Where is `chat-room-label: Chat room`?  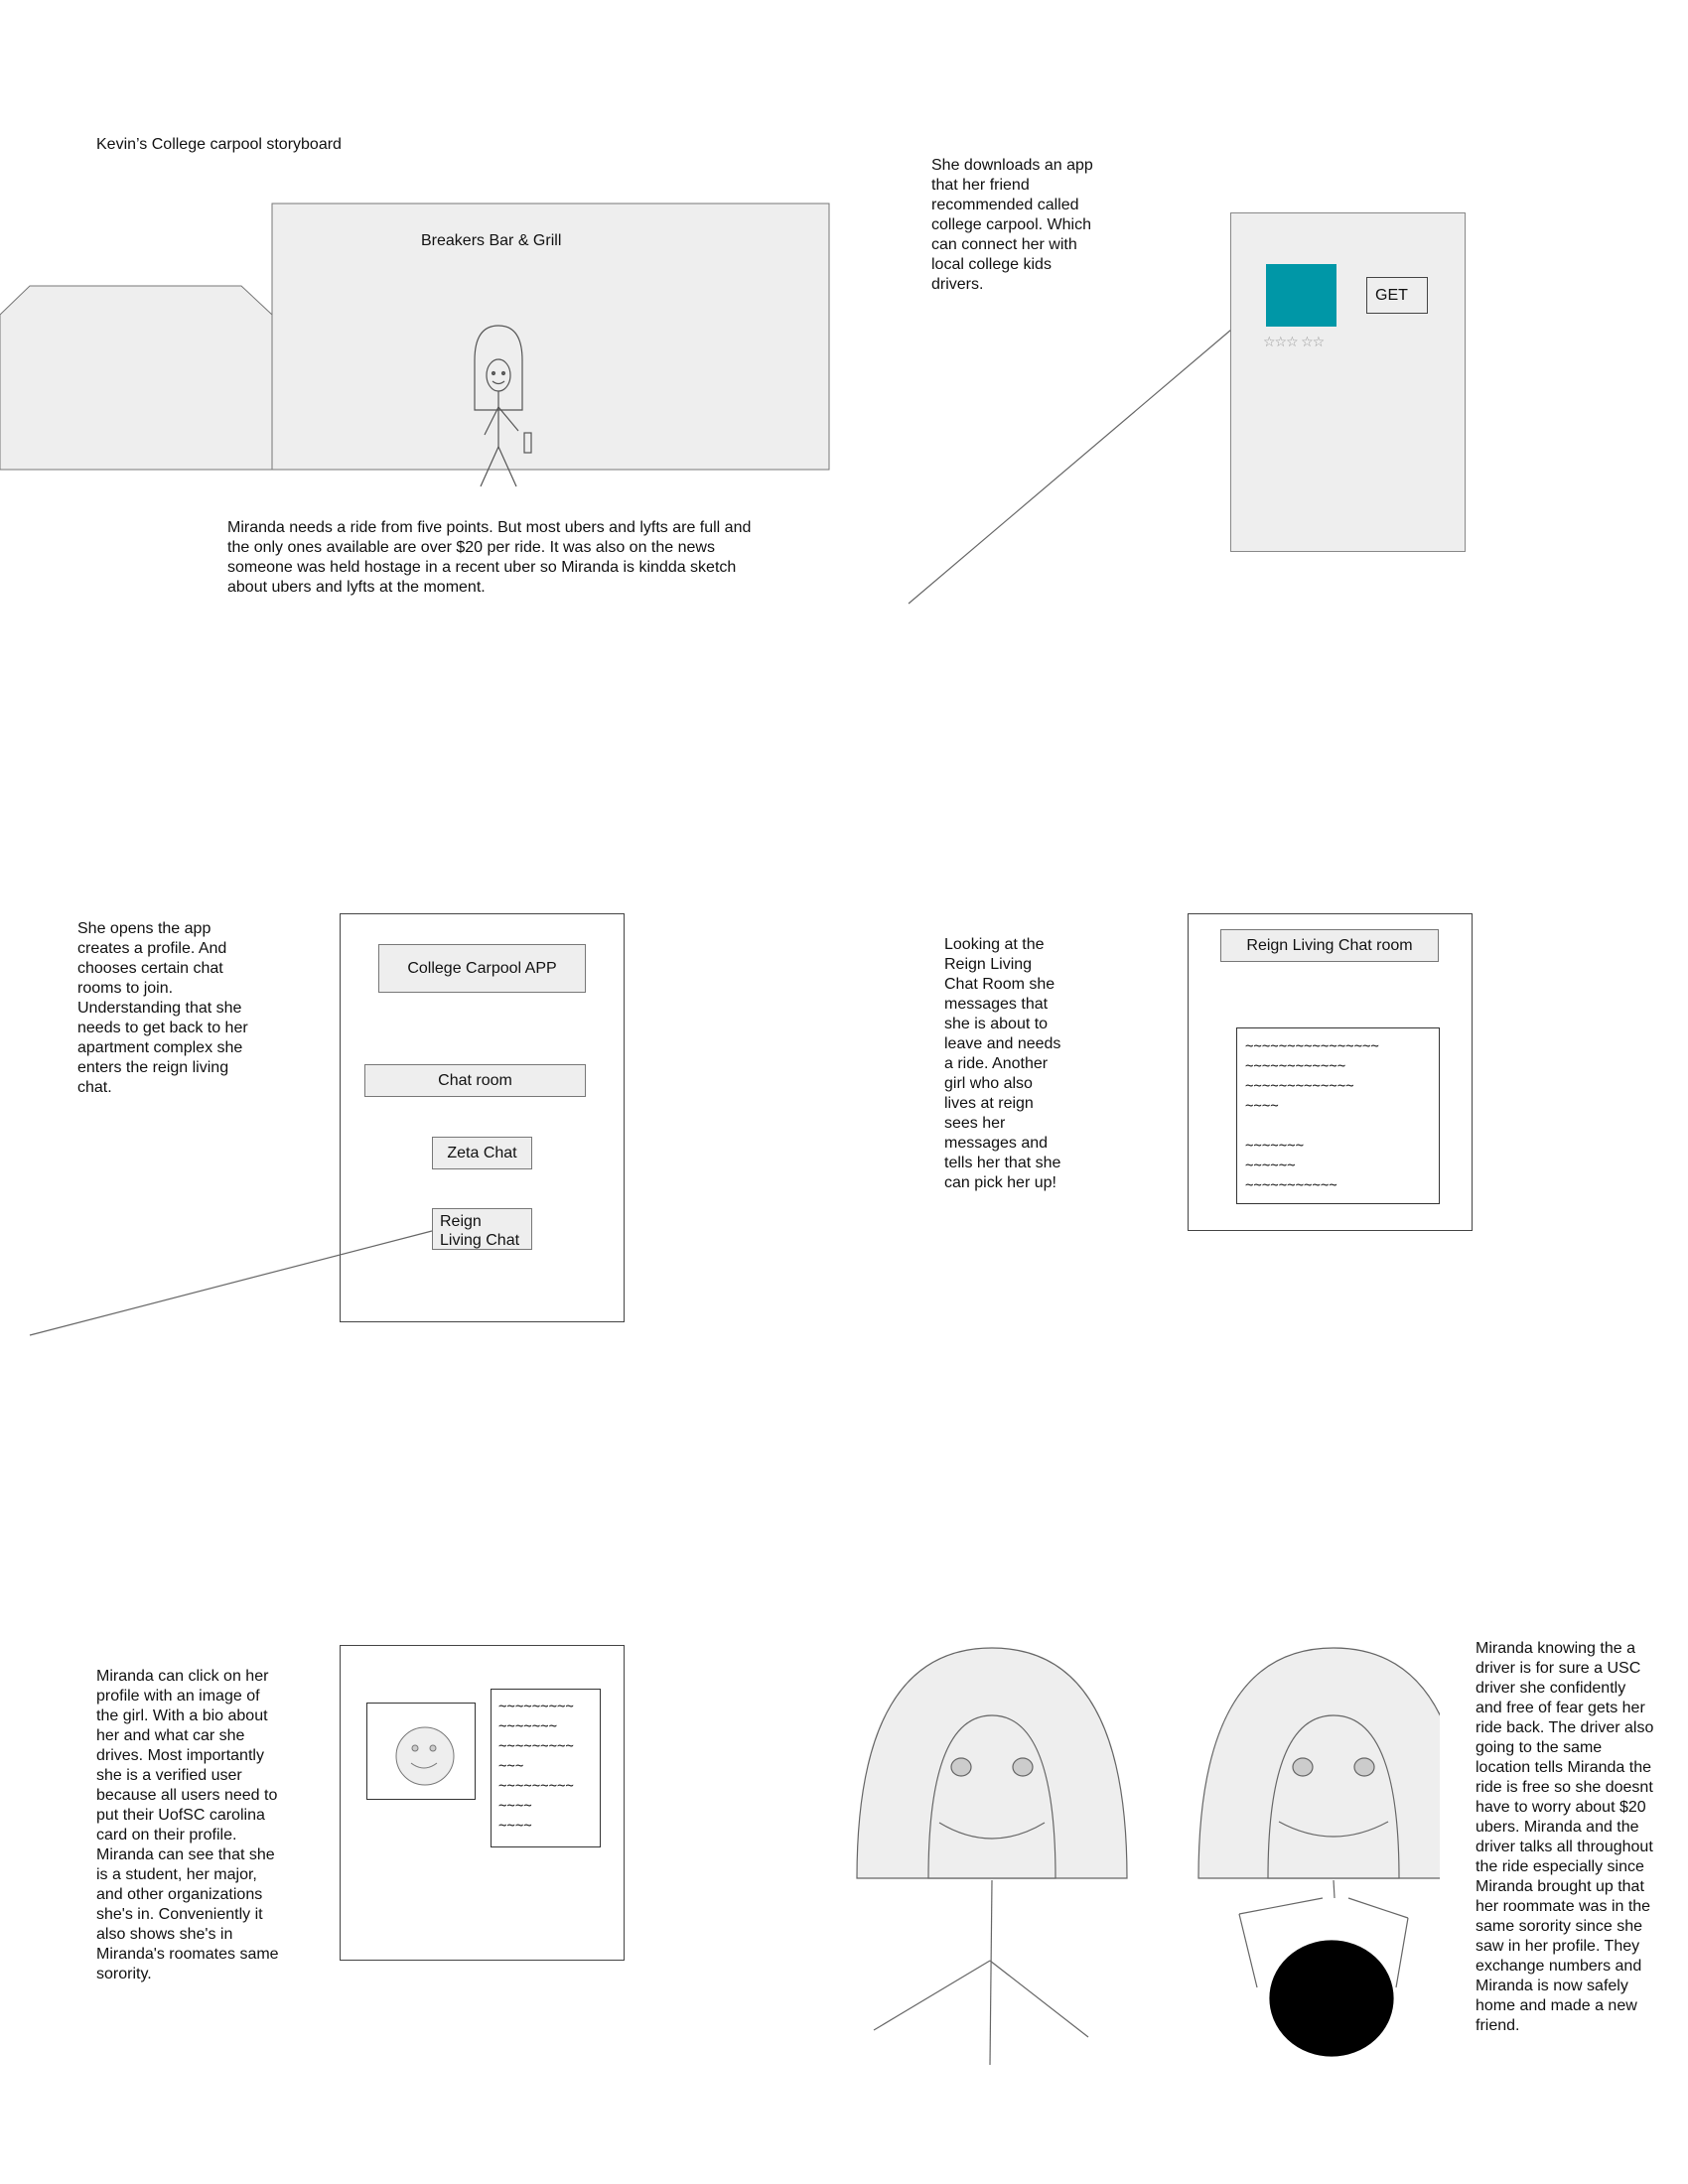
chat-room-label: Chat room is located at coordinates (475, 1080).